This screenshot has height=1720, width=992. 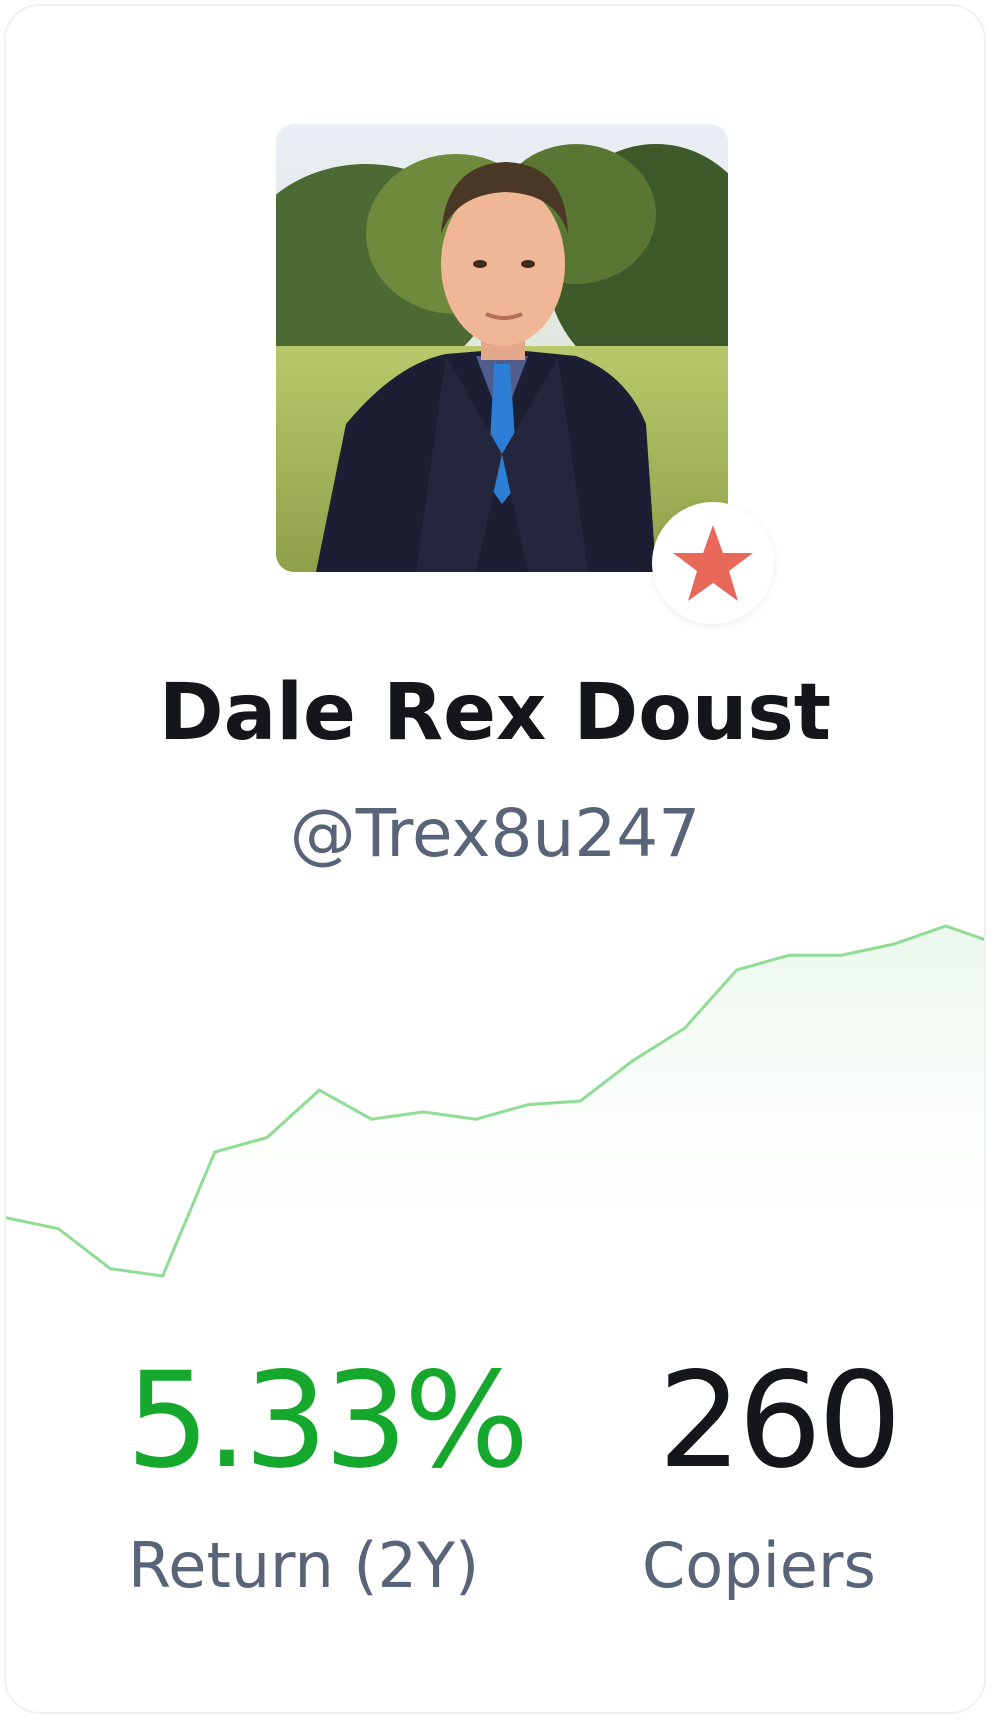 I want to click on star-badge, so click(x=713, y=563).